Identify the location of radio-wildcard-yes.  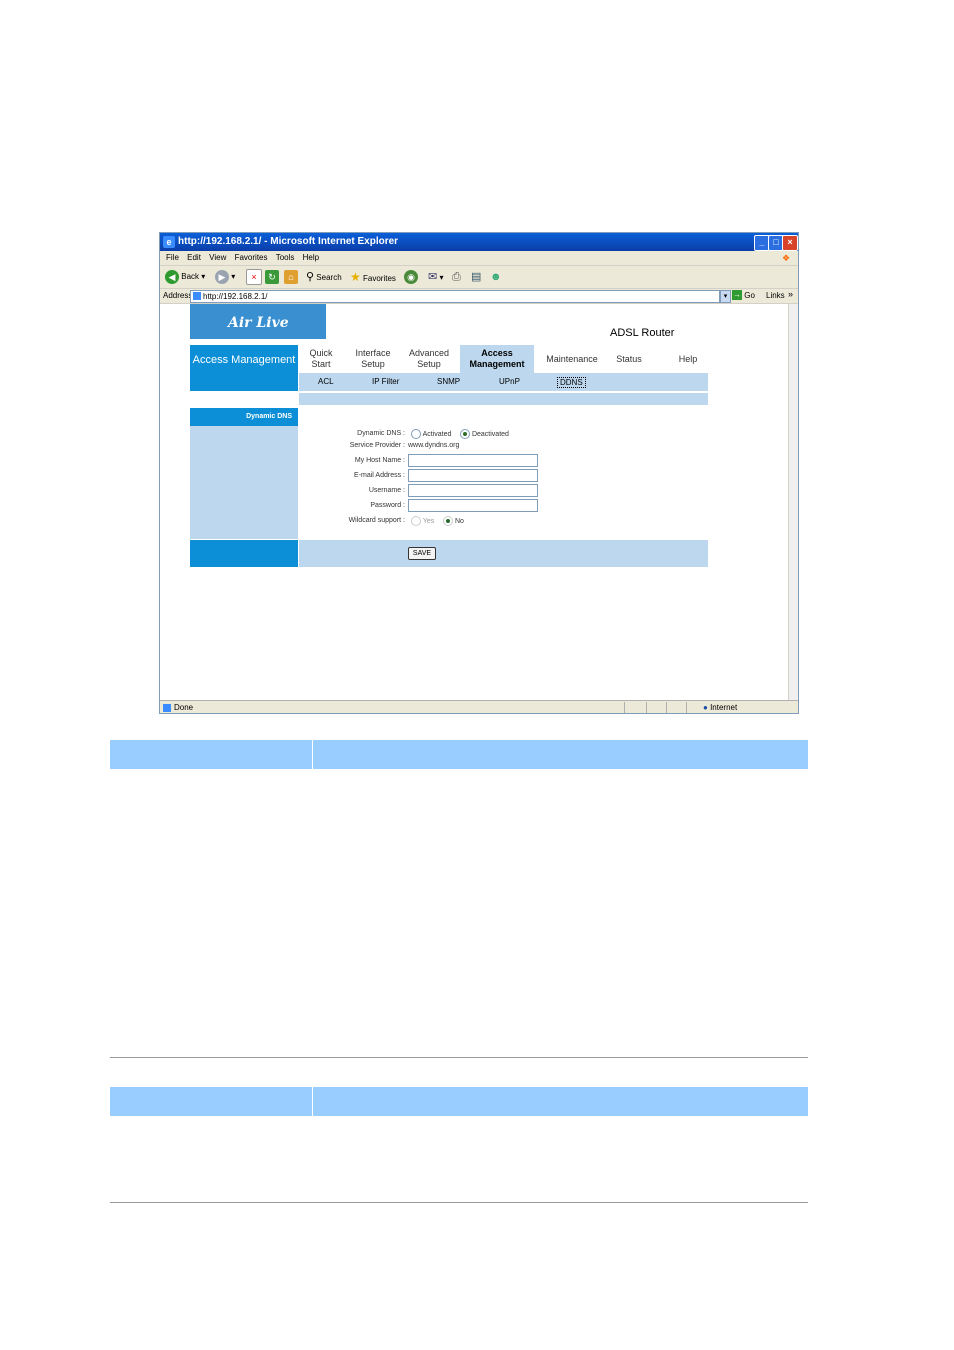
(416, 521).